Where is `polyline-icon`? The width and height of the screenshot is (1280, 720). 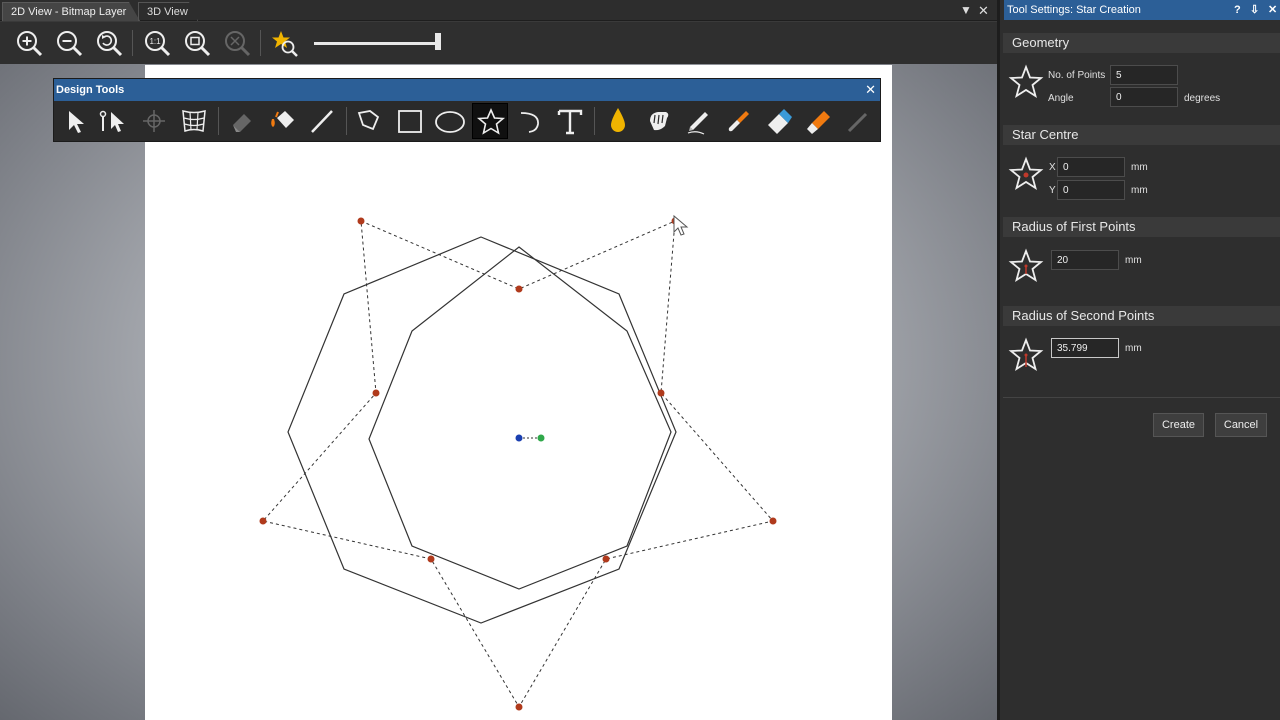
polyline-icon is located at coordinates (370, 121).